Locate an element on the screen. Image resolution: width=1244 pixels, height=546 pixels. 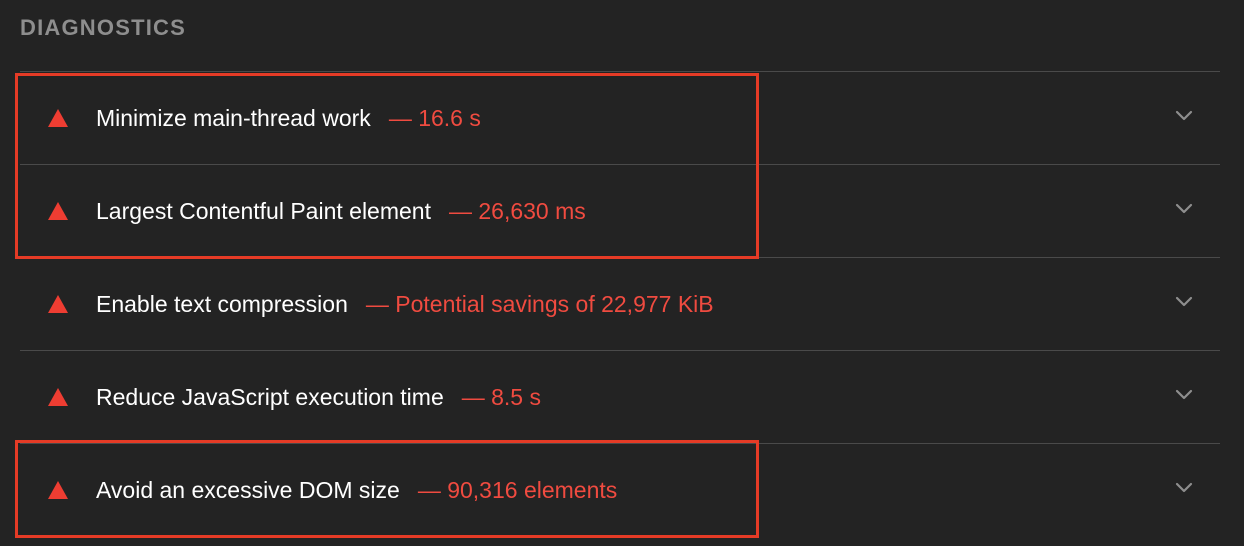
audit-title: Largest Contentful Paint element is located at coordinates (263, 210).